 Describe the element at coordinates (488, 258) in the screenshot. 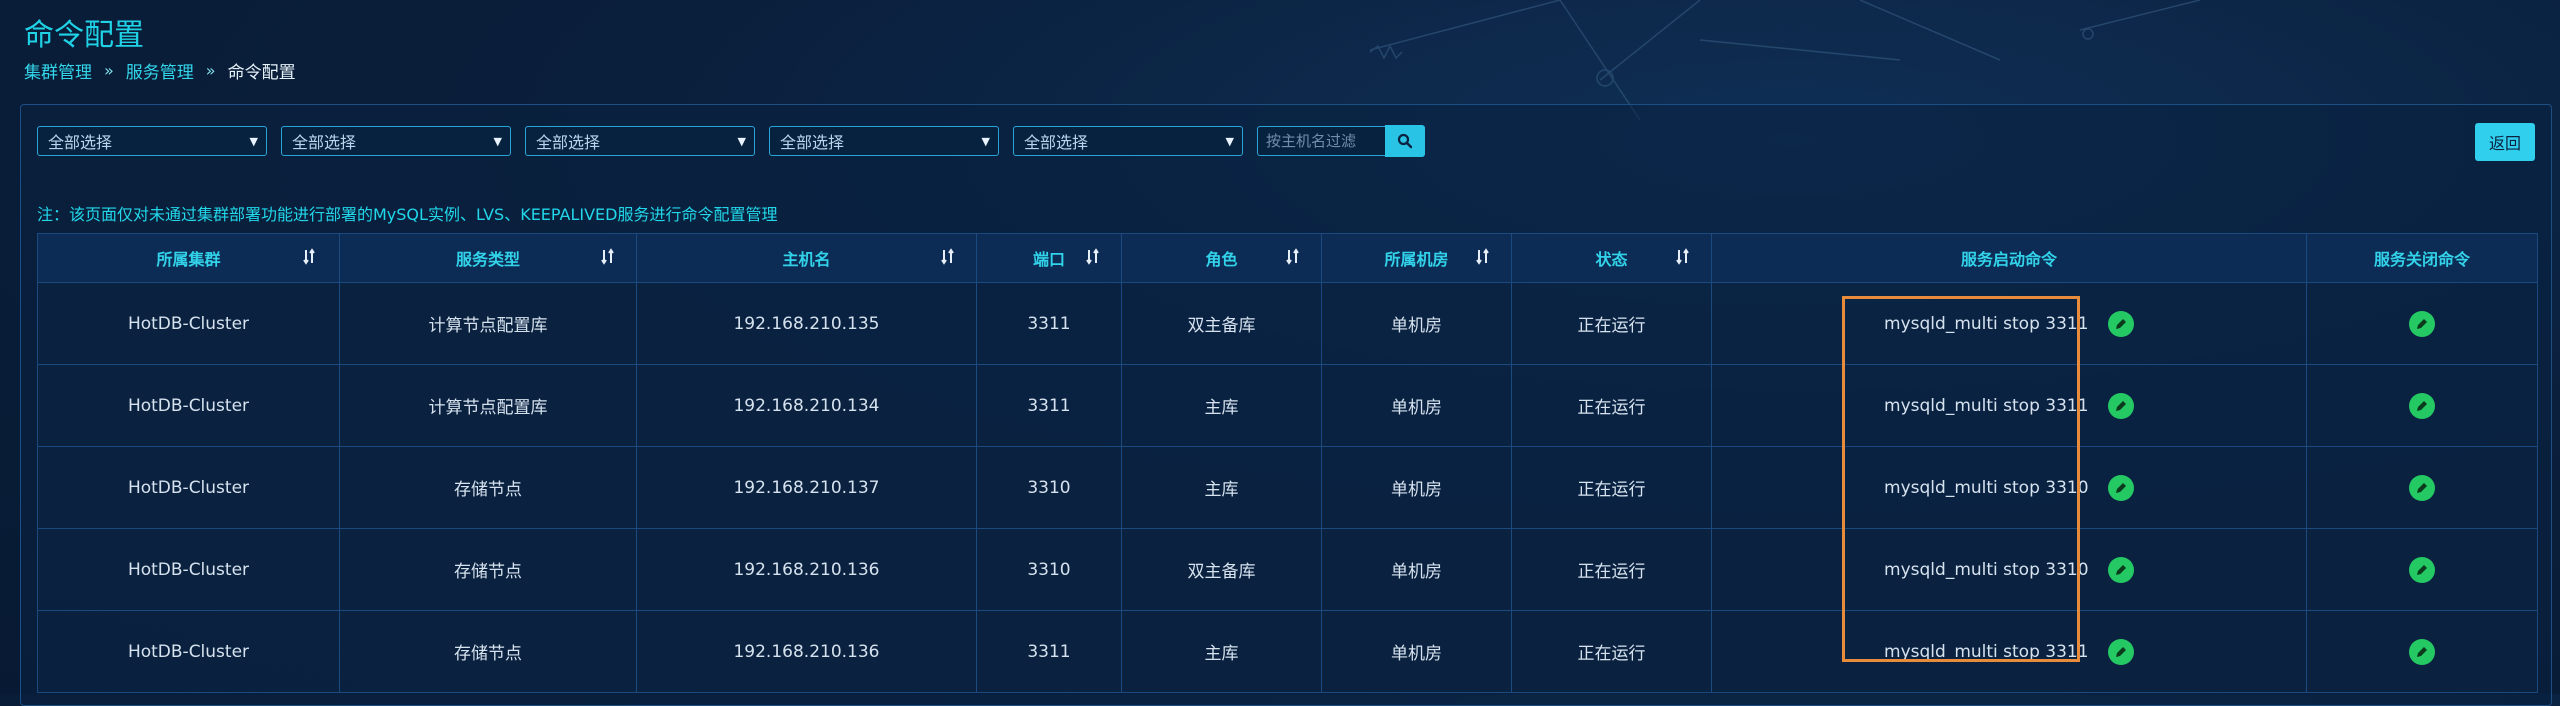

I see `column-header-service-type: 服务类型` at that location.